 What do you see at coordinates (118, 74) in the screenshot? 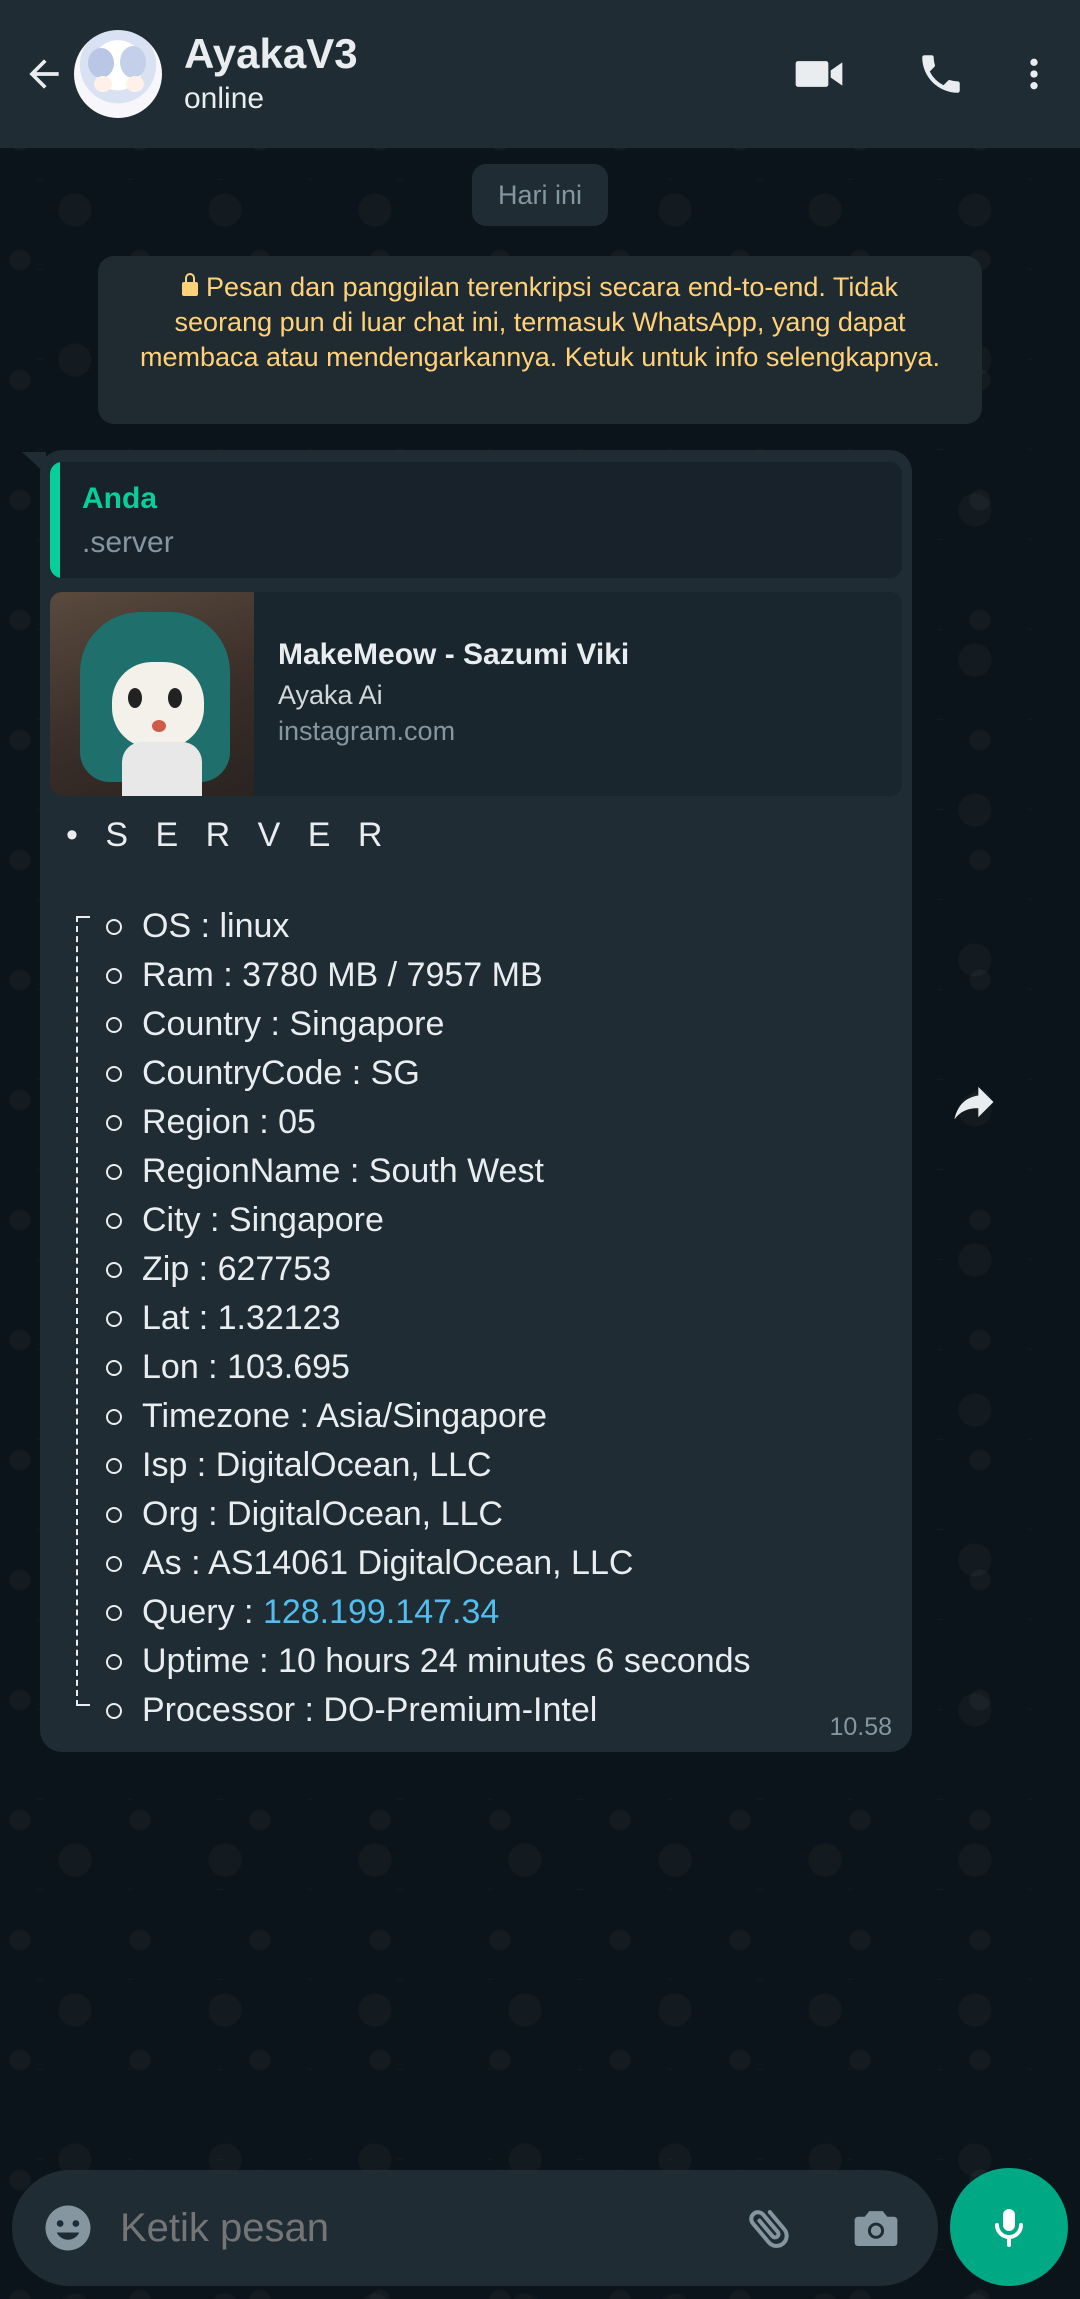
I see `avatar` at bounding box center [118, 74].